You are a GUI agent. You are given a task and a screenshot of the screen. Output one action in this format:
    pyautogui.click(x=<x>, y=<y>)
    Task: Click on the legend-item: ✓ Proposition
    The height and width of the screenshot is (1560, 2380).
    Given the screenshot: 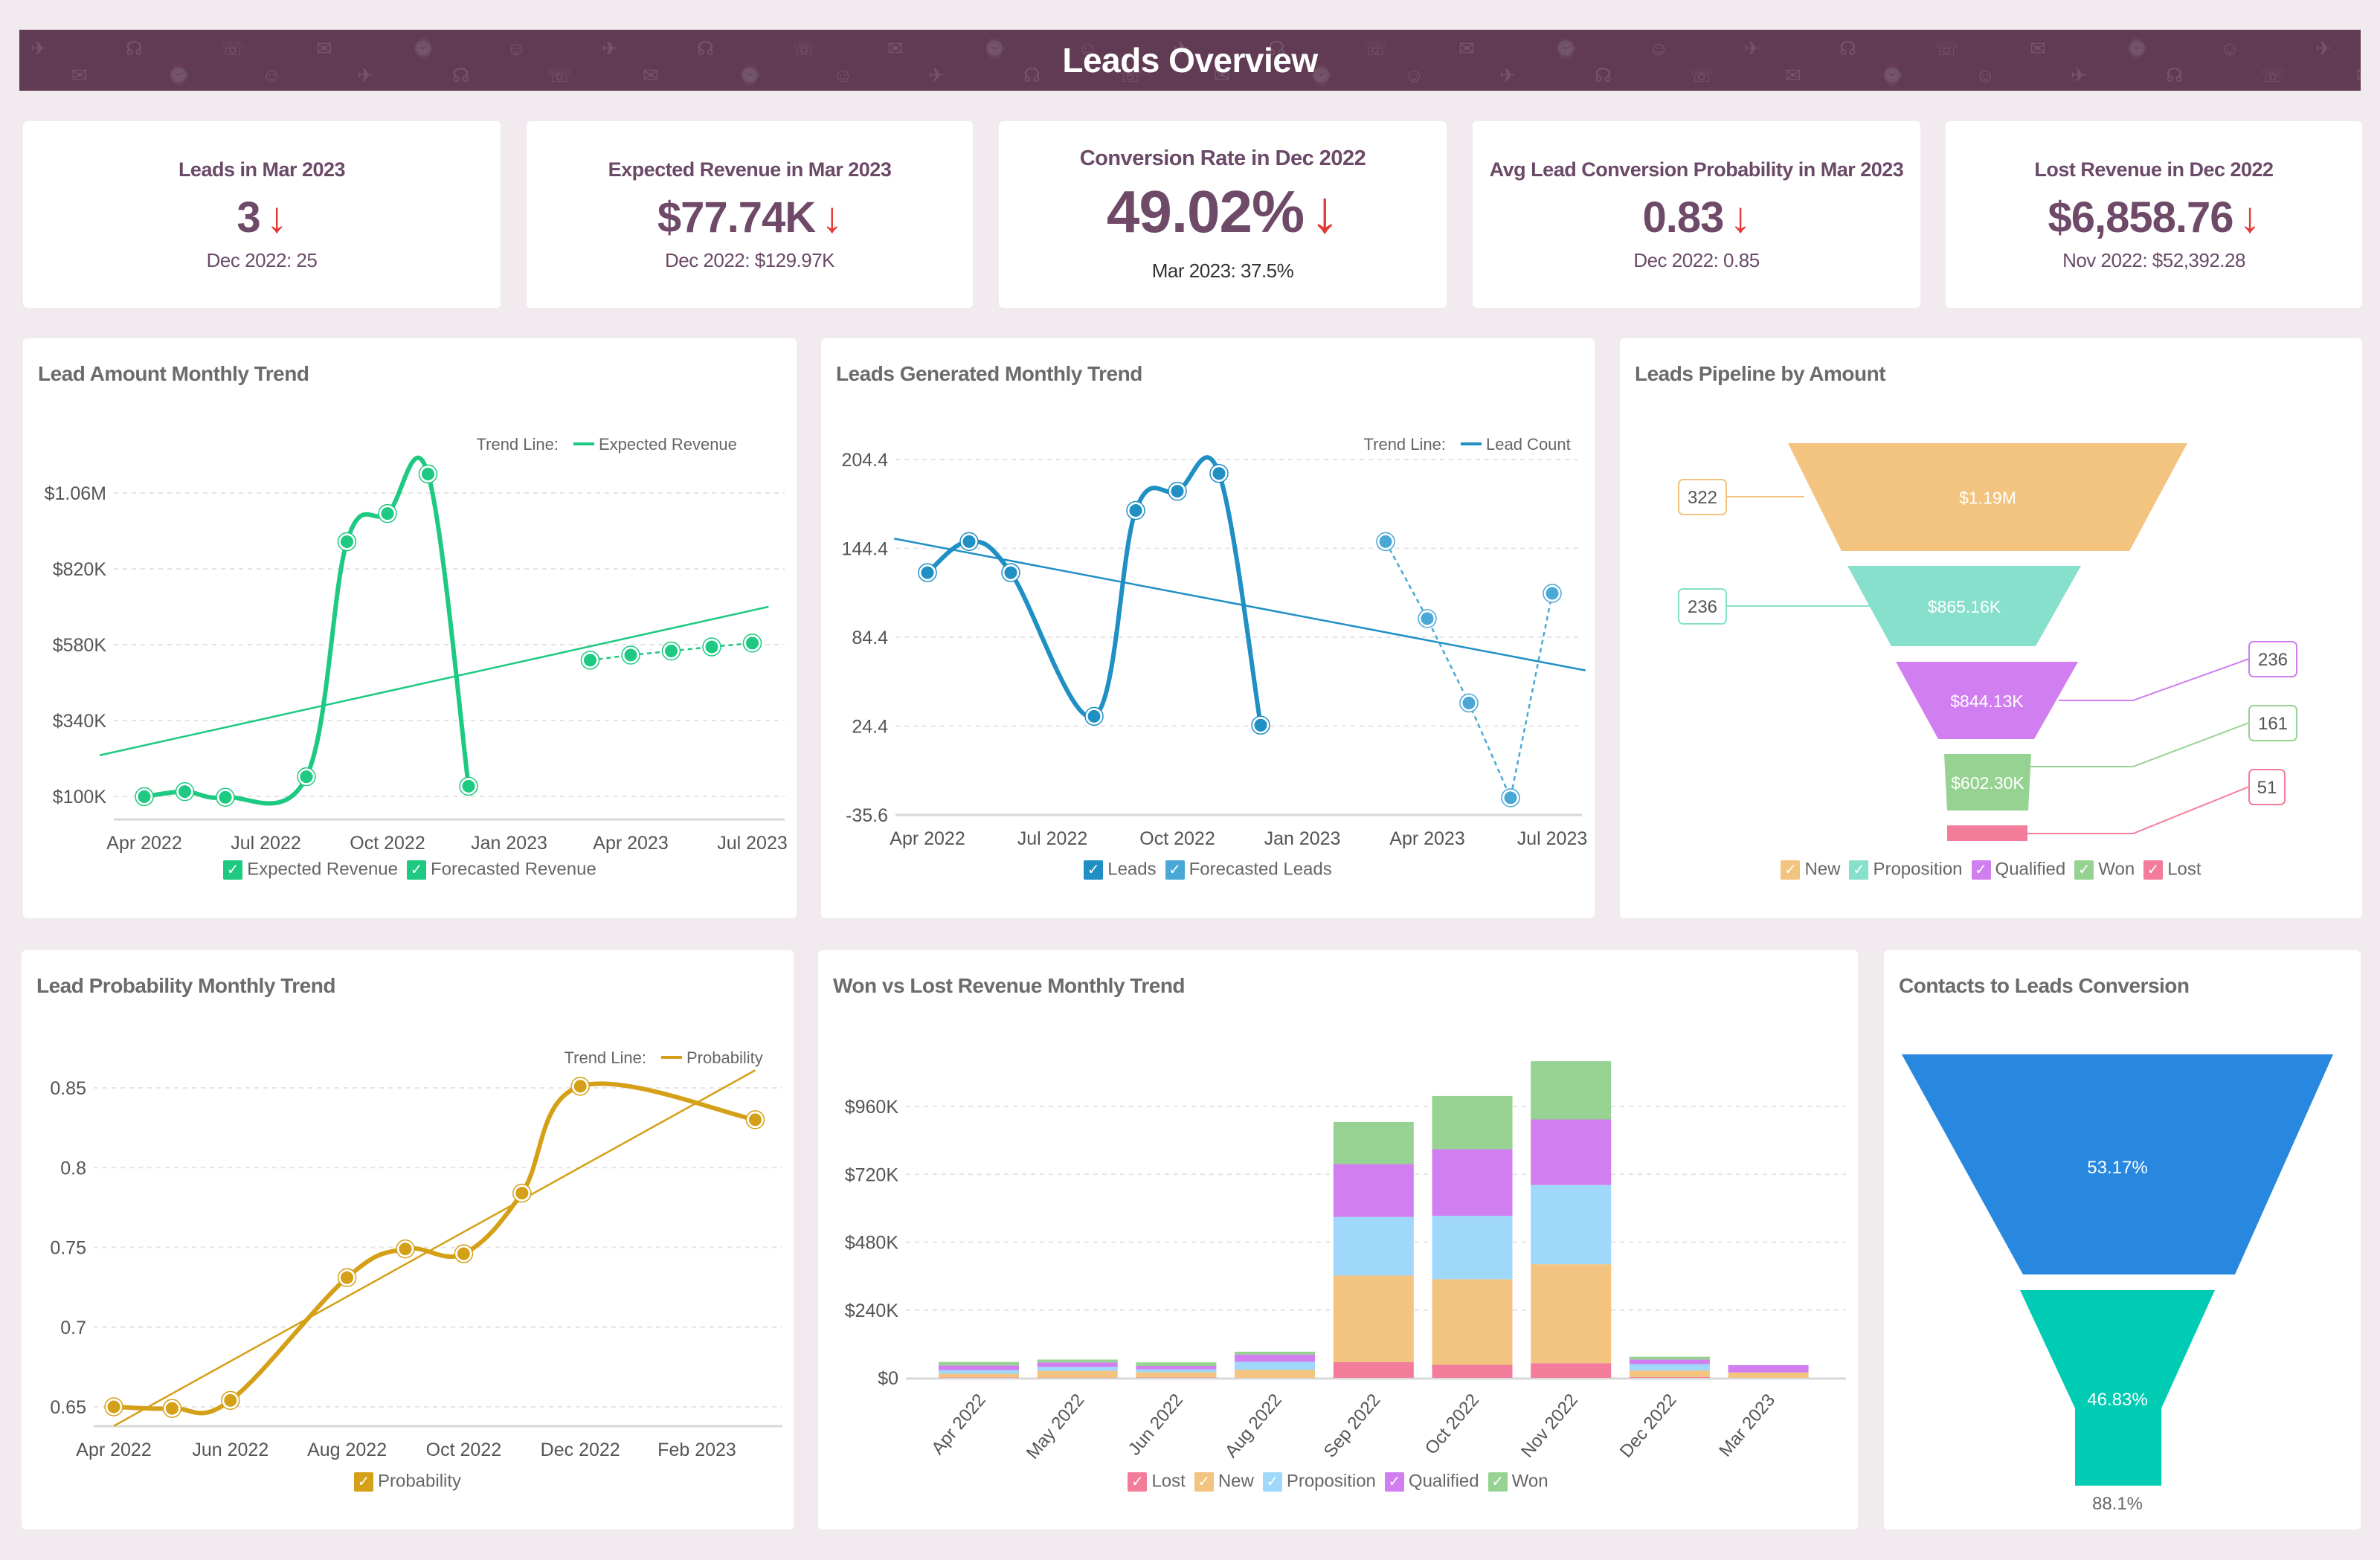 What is the action you would take?
    pyautogui.click(x=1319, y=1482)
    